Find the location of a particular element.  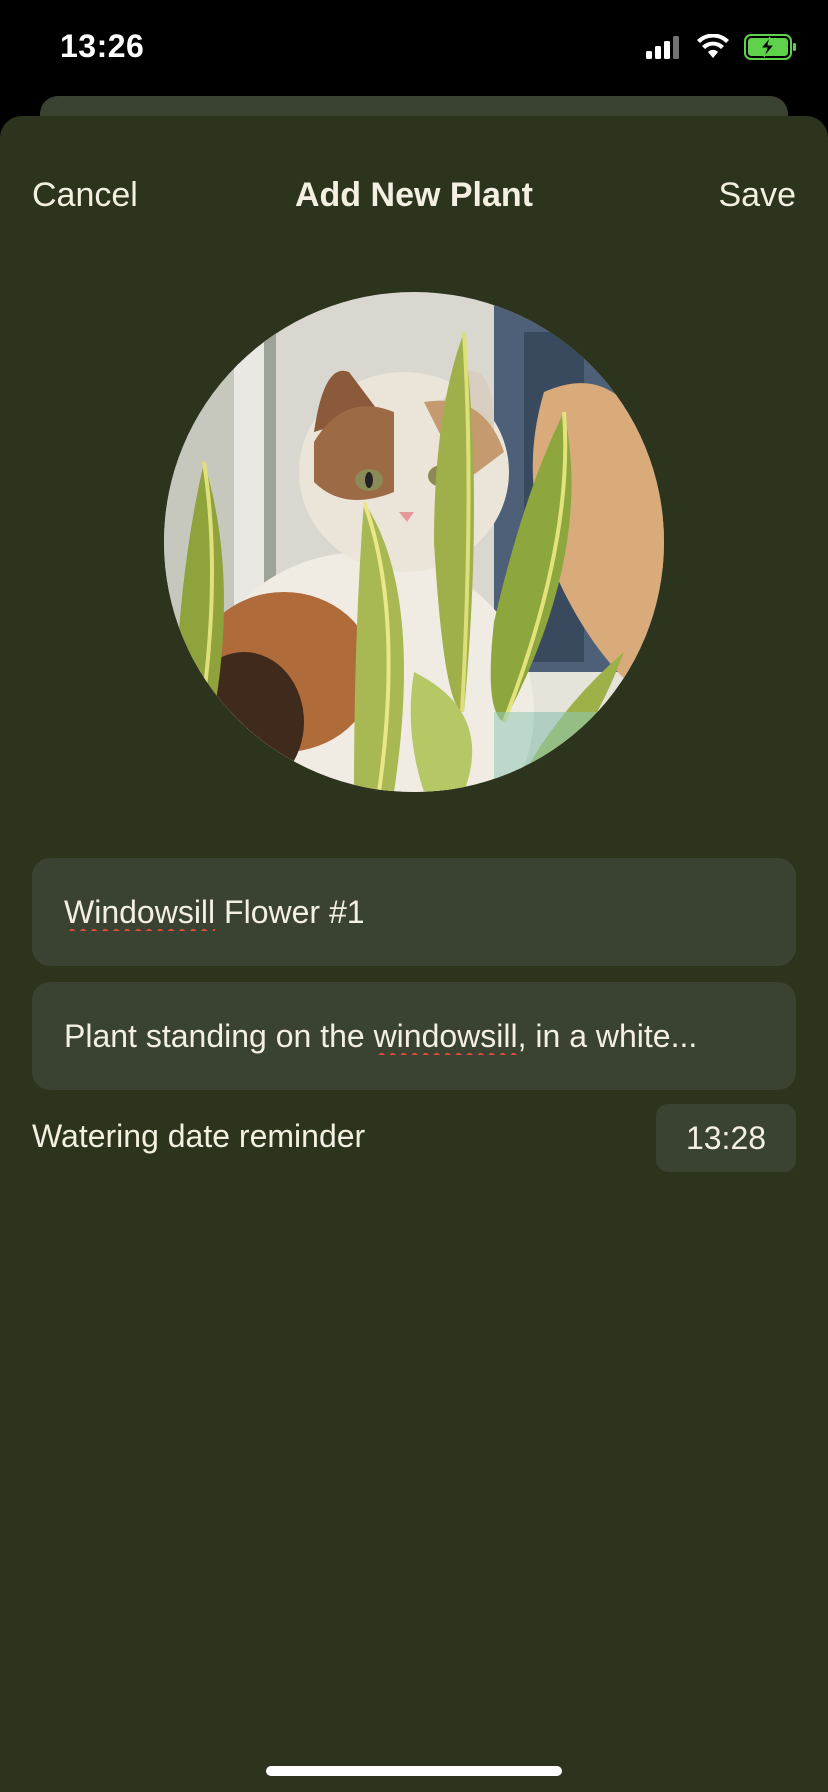

watering-reminder-row: Watering date reminder 13:28 is located at coordinates (414, 1139).